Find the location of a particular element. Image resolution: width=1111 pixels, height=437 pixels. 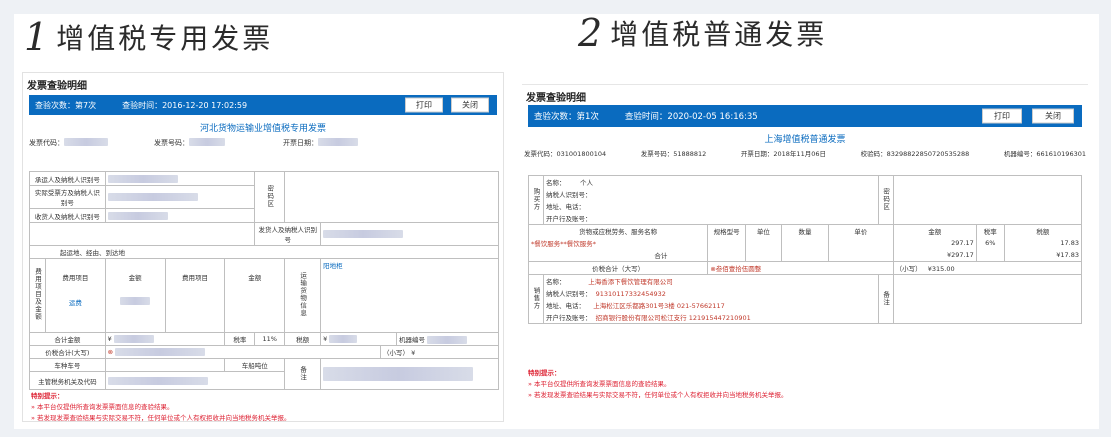

item-tax: 17.83 is located at coordinates (1043, 243).